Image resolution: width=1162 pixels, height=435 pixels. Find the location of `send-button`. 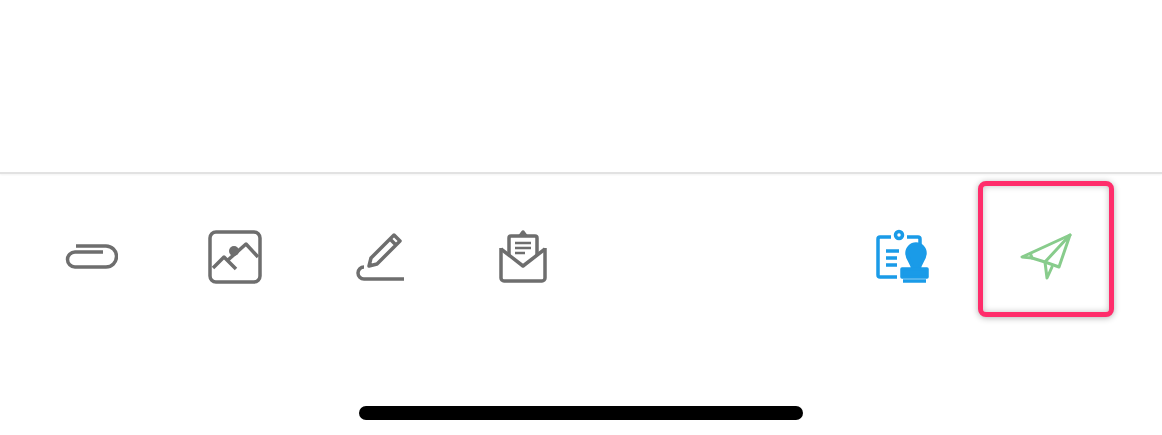

send-button is located at coordinates (1046, 249).